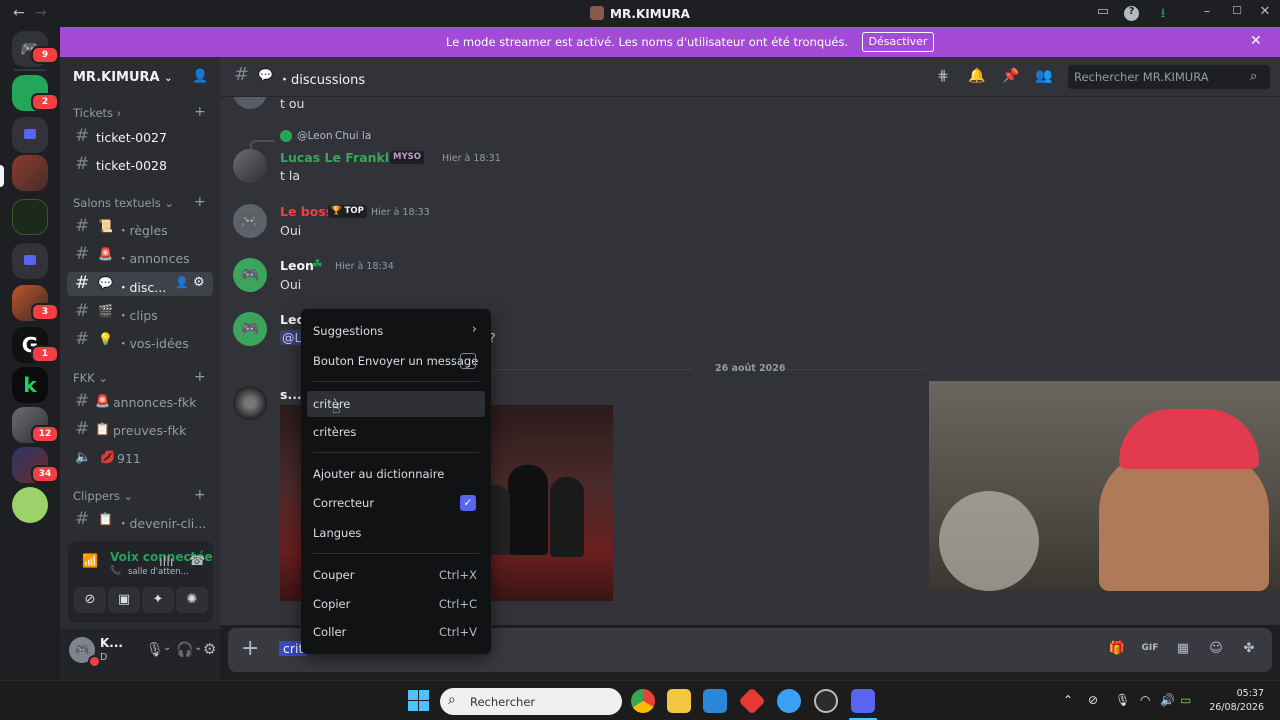 The height and width of the screenshot is (720, 1280). I want to click on search-input, so click(1159, 77).